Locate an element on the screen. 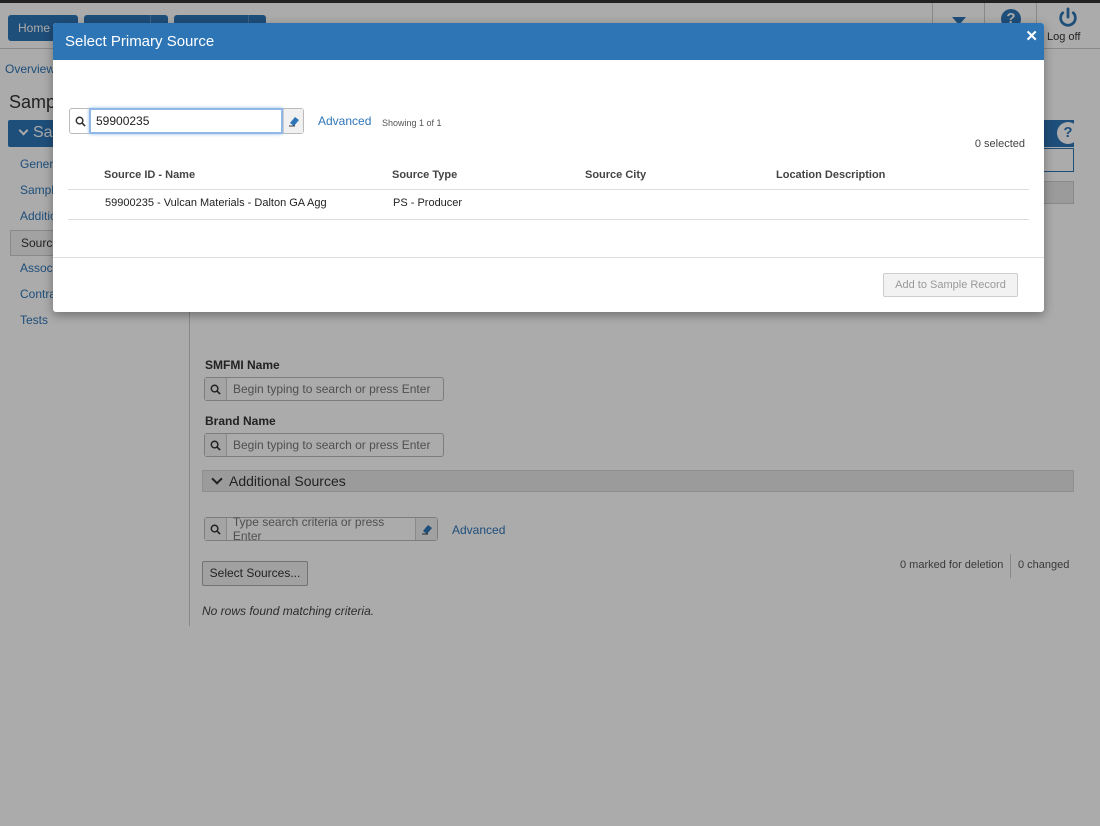  column-header-location-description: Location Description is located at coordinates (830, 175).